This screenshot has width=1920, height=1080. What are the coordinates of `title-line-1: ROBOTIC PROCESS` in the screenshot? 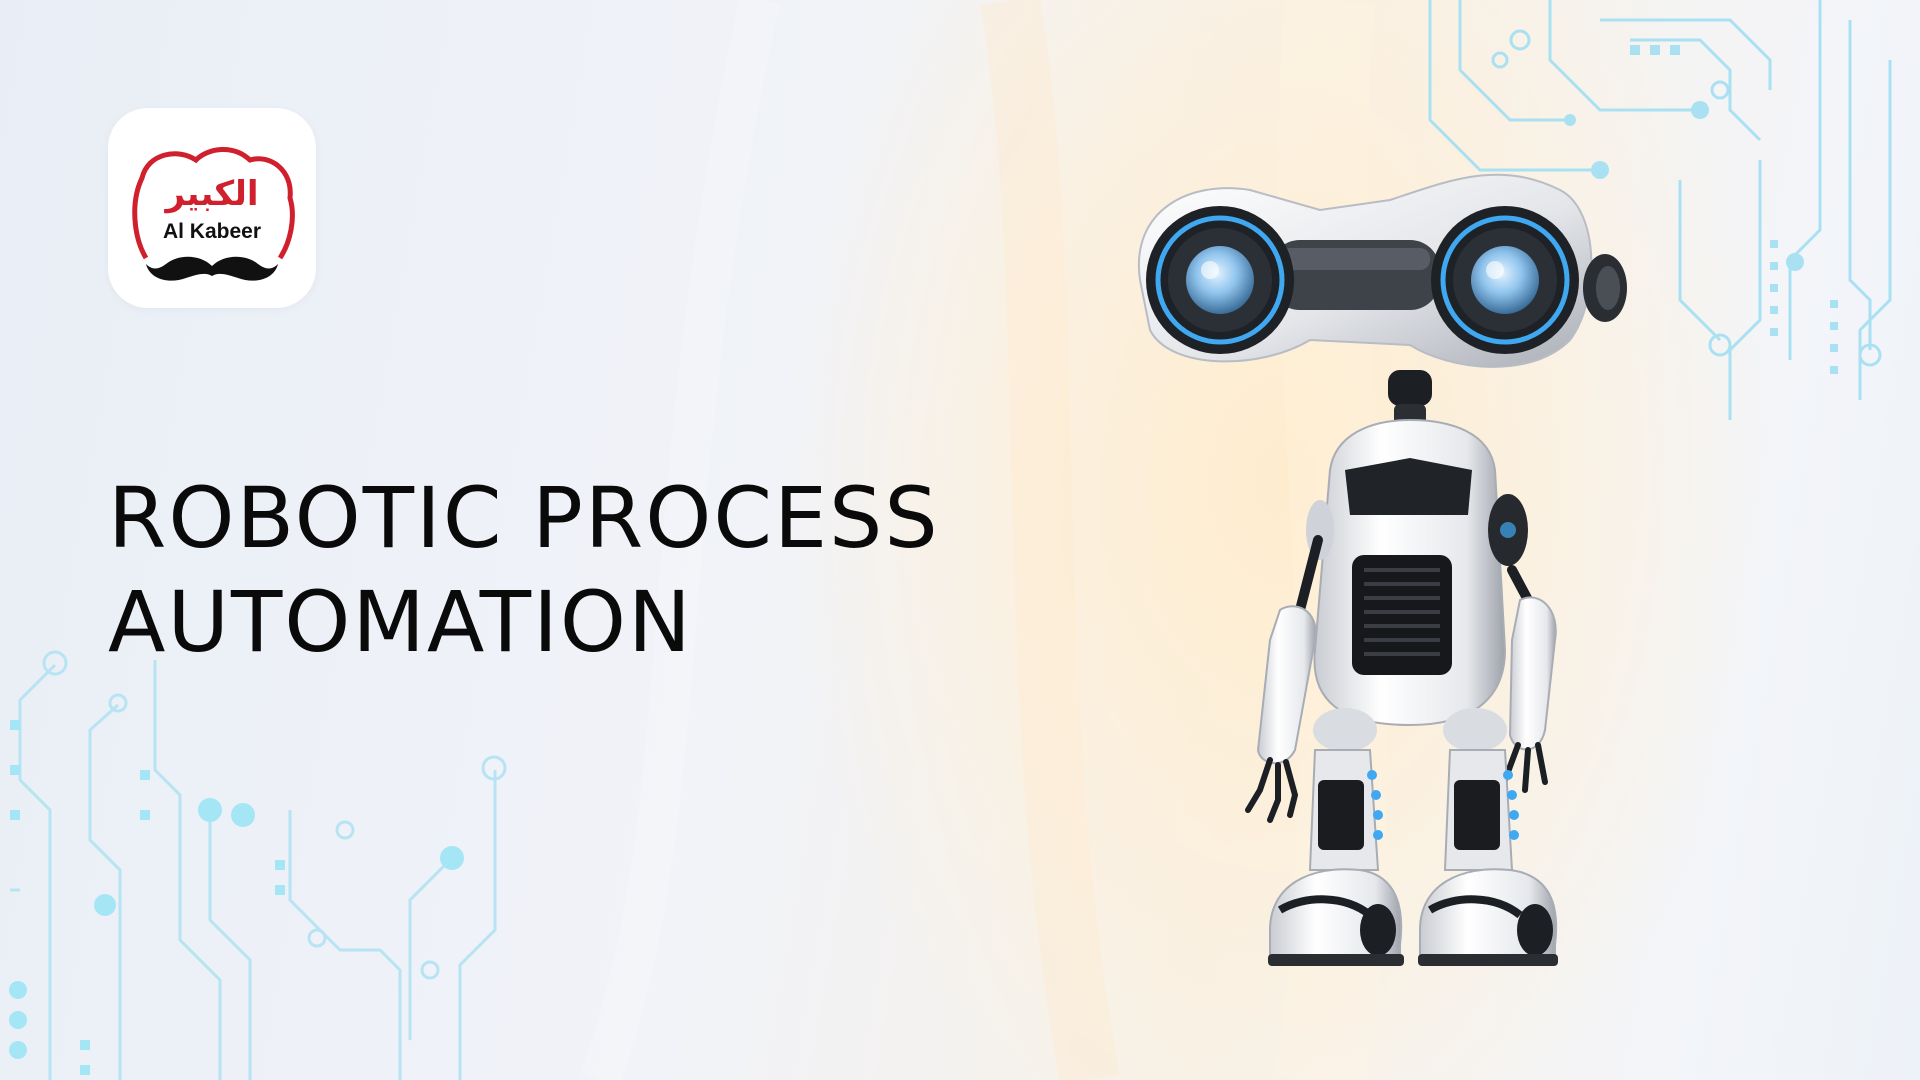 It's located at (524, 518).